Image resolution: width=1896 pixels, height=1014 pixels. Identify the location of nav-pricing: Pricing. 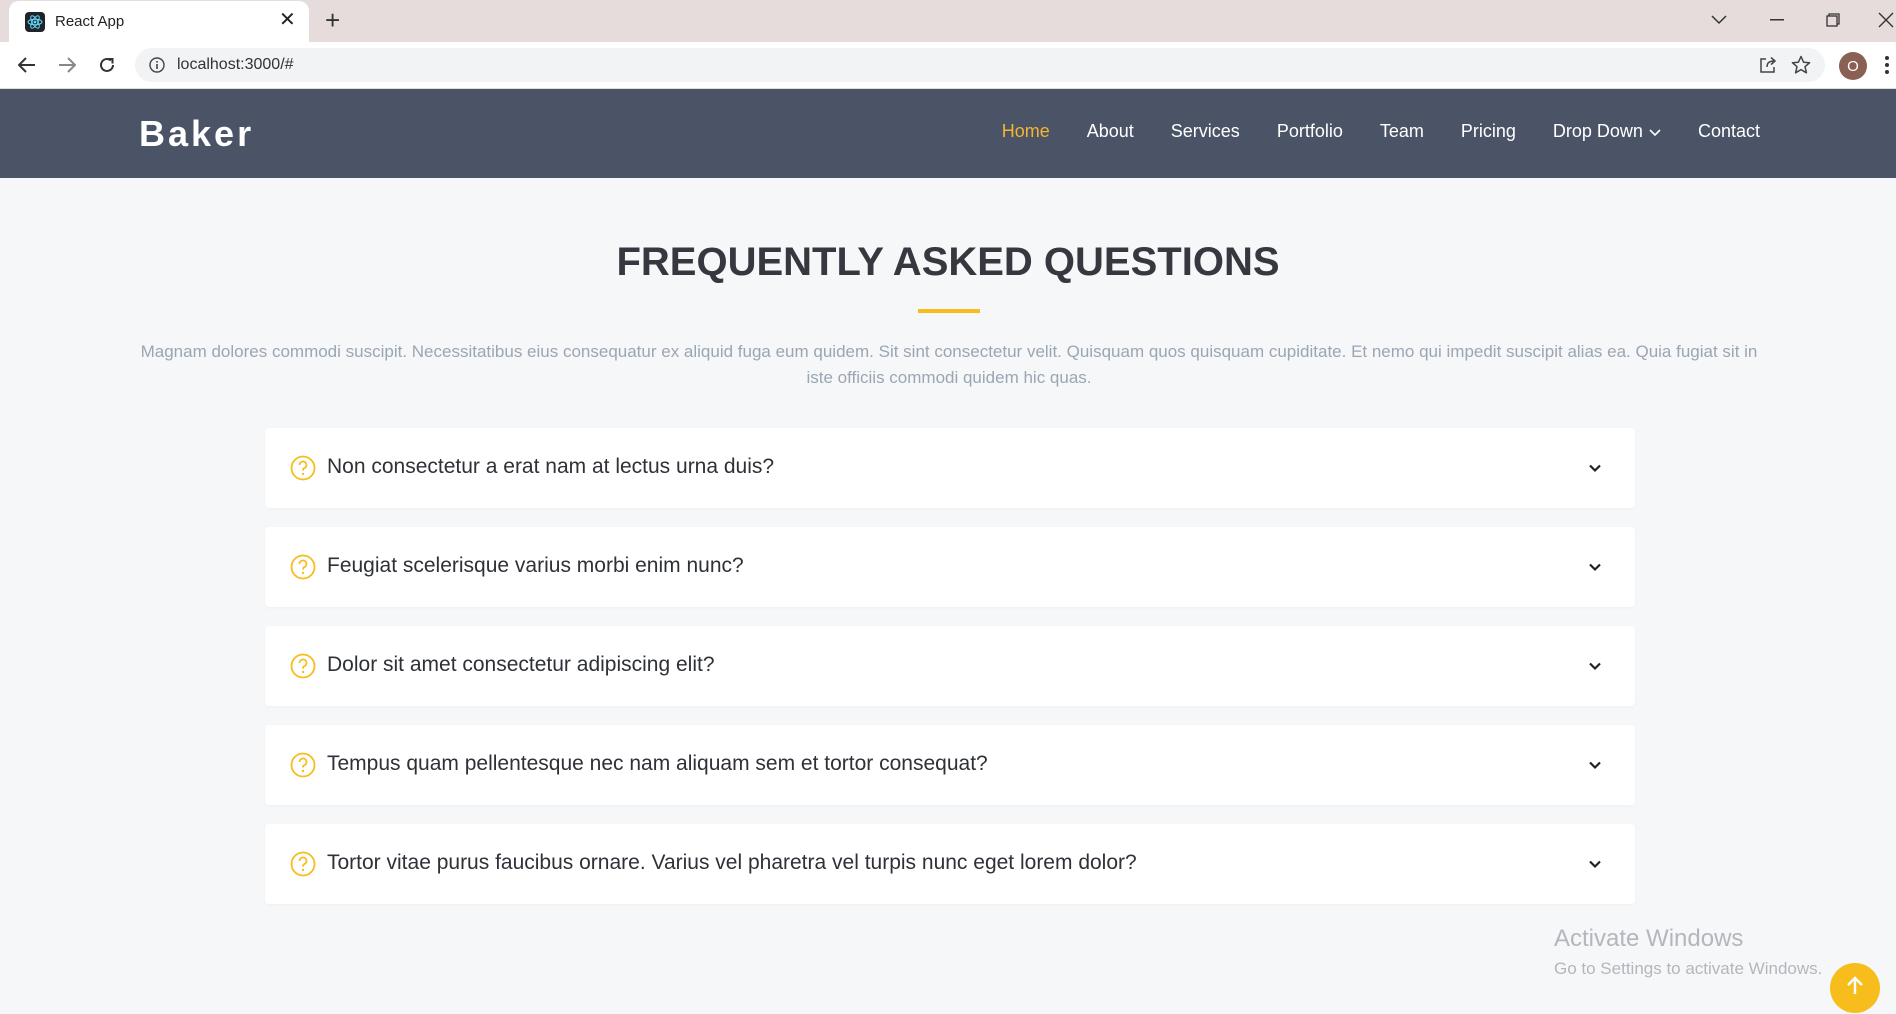
(1488, 131).